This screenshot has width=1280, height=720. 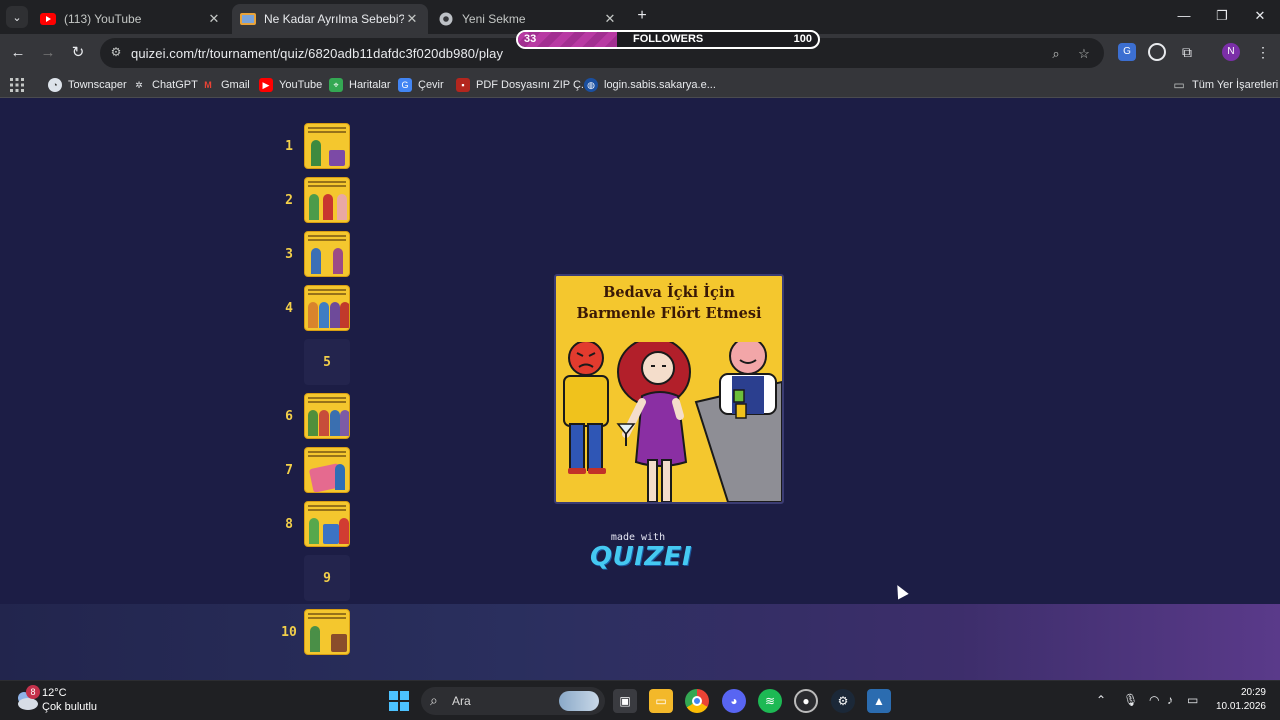 I want to click on bookmark-cevir: G Çevir, so click(x=421, y=85).